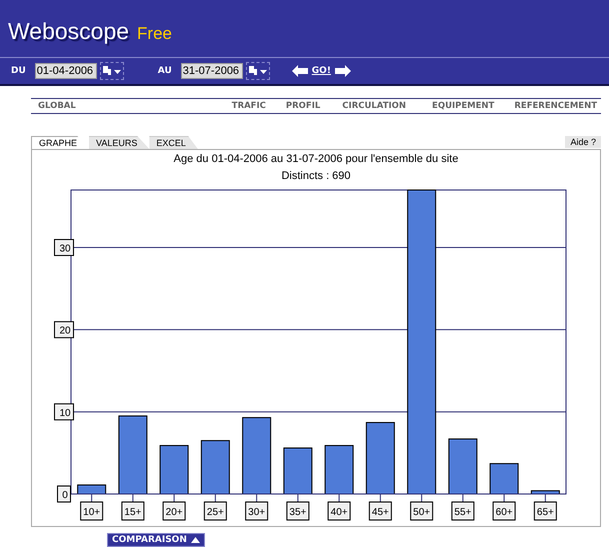  Describe the element at coordinates (18, 71) in the screenshot. I see `from-label: DU` at that location.